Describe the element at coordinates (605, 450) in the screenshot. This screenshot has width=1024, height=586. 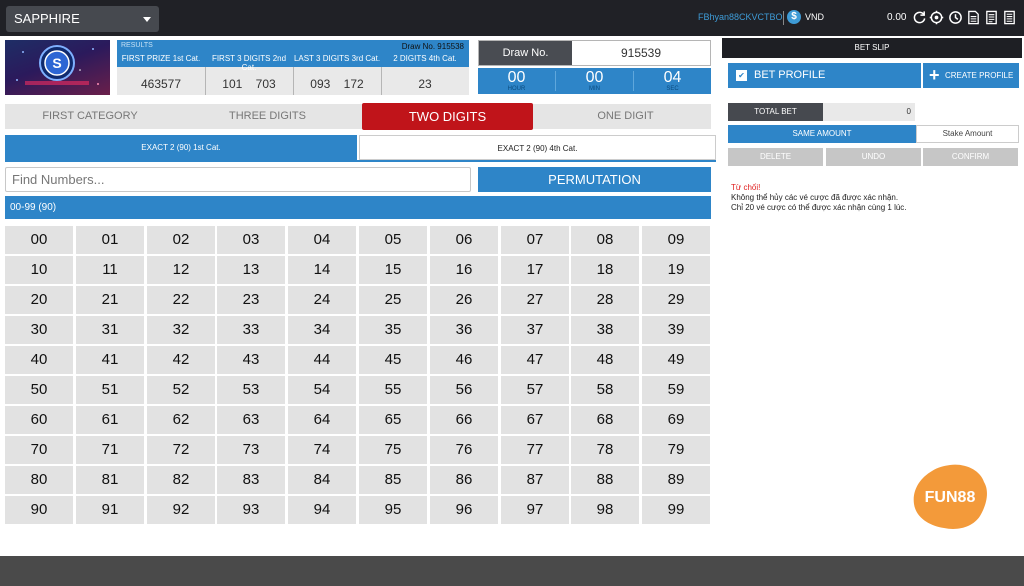
I see `number-button-78: 78` at that location.